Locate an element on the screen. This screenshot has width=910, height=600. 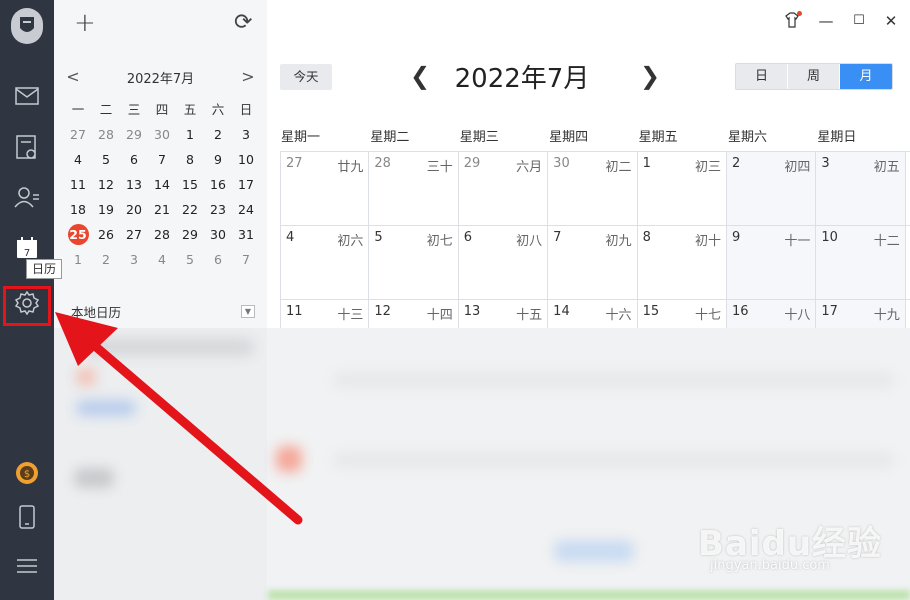
mini-week-row: 18 19 20 21 22 23 24 is located at coordinates (162, 209).